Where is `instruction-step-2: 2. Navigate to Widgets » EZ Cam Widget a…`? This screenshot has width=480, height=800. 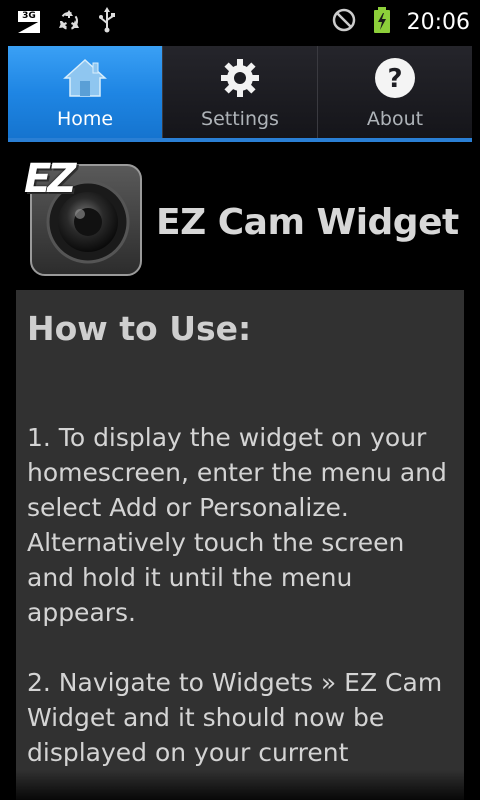
instruction-step-2: 2. Navigate to Widgets » EZ Cam Widget a… is located at coordinates (235, 717).